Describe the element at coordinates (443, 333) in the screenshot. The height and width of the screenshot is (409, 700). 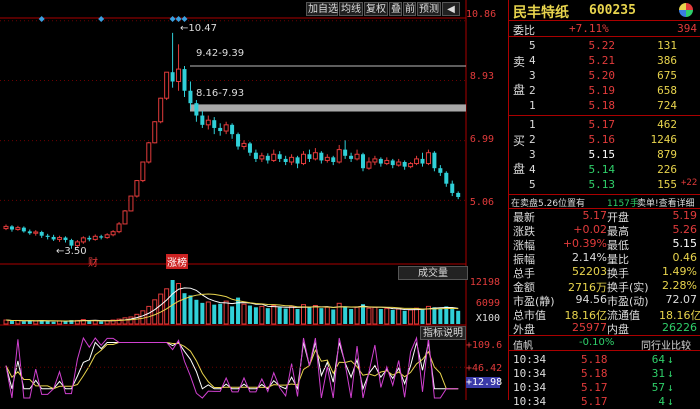
I see `indicator-help-tab: 指标说明` at that location.